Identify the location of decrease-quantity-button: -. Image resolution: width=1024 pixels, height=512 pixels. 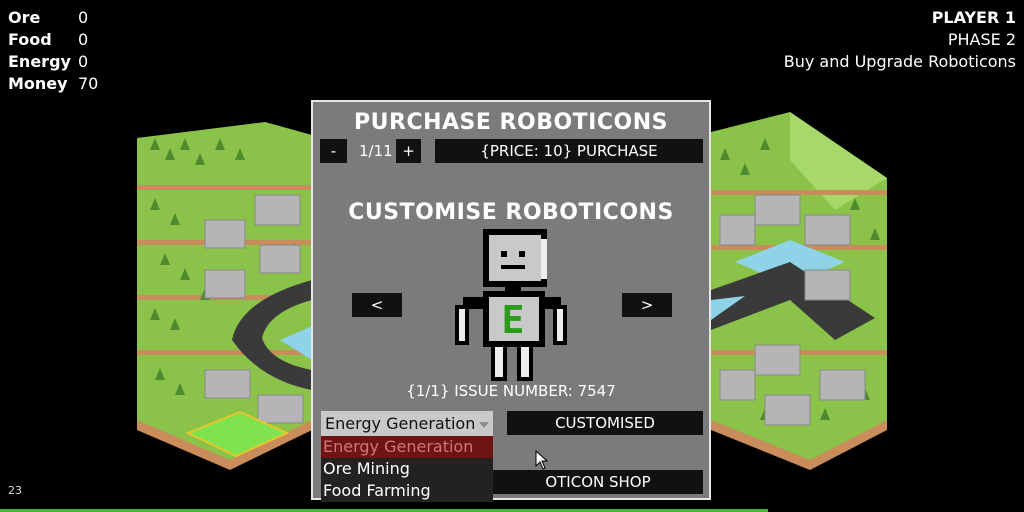
(333, 151).